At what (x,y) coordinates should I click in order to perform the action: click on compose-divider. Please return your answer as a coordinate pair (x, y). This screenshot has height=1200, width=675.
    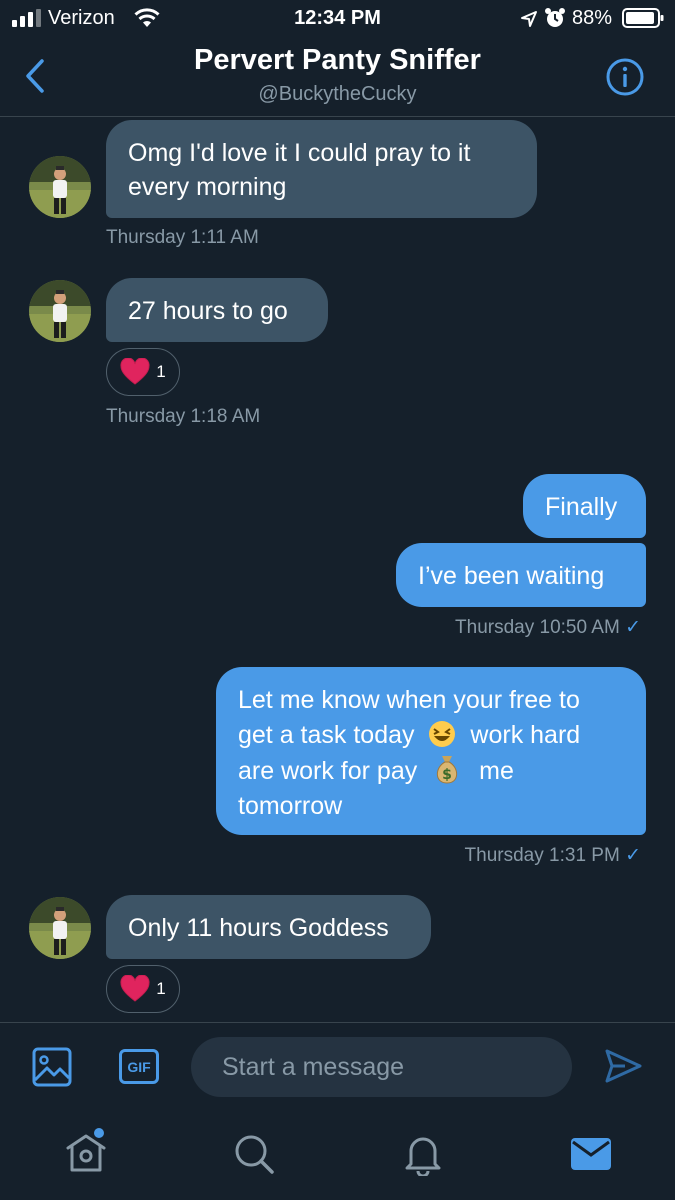
    Looking at the image, I should click on (337, 1022).